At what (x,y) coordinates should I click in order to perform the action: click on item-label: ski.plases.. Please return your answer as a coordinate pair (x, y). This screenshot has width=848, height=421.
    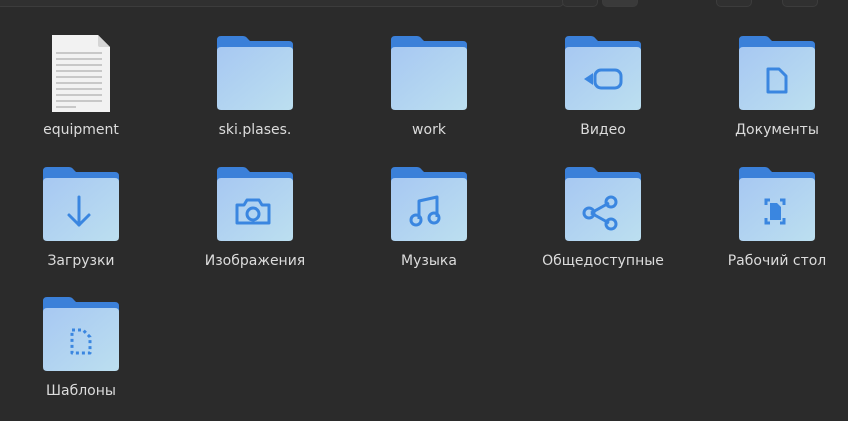
    Looking at the image, I should click on (255, 130).